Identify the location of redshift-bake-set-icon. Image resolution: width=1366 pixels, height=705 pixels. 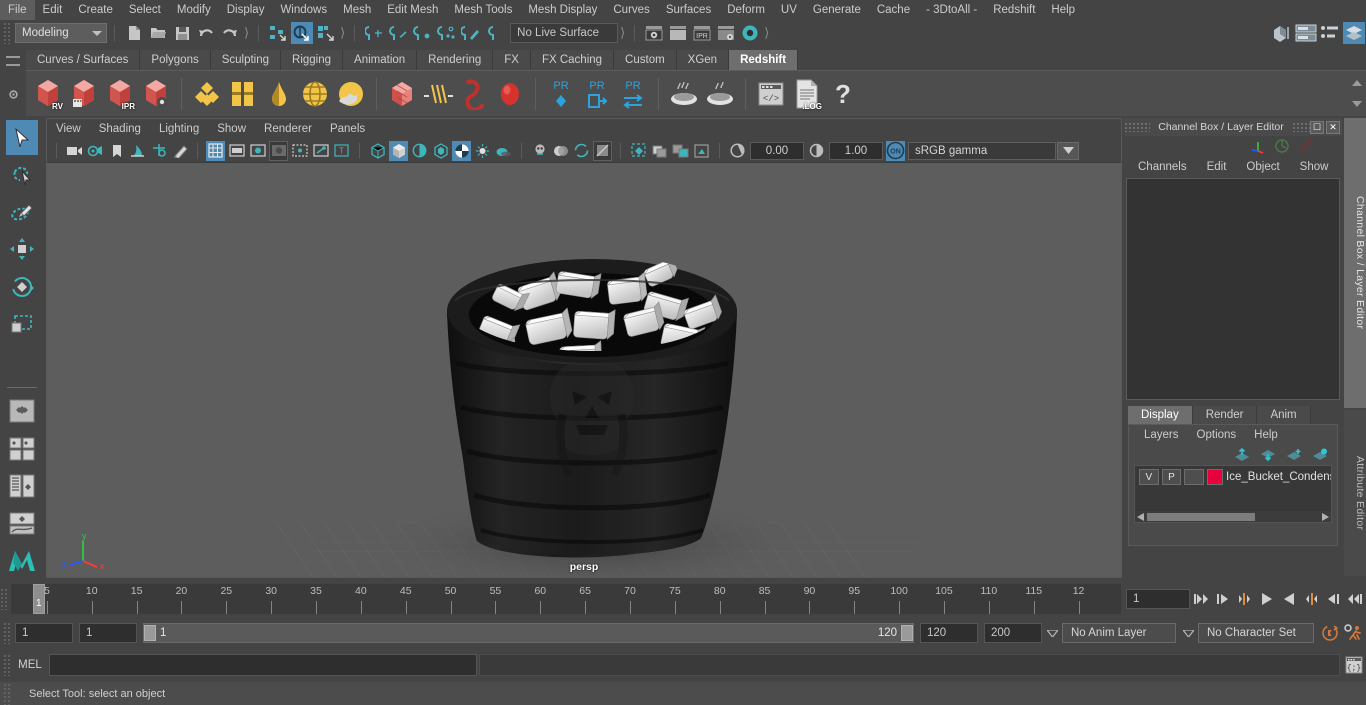
(684, 94).